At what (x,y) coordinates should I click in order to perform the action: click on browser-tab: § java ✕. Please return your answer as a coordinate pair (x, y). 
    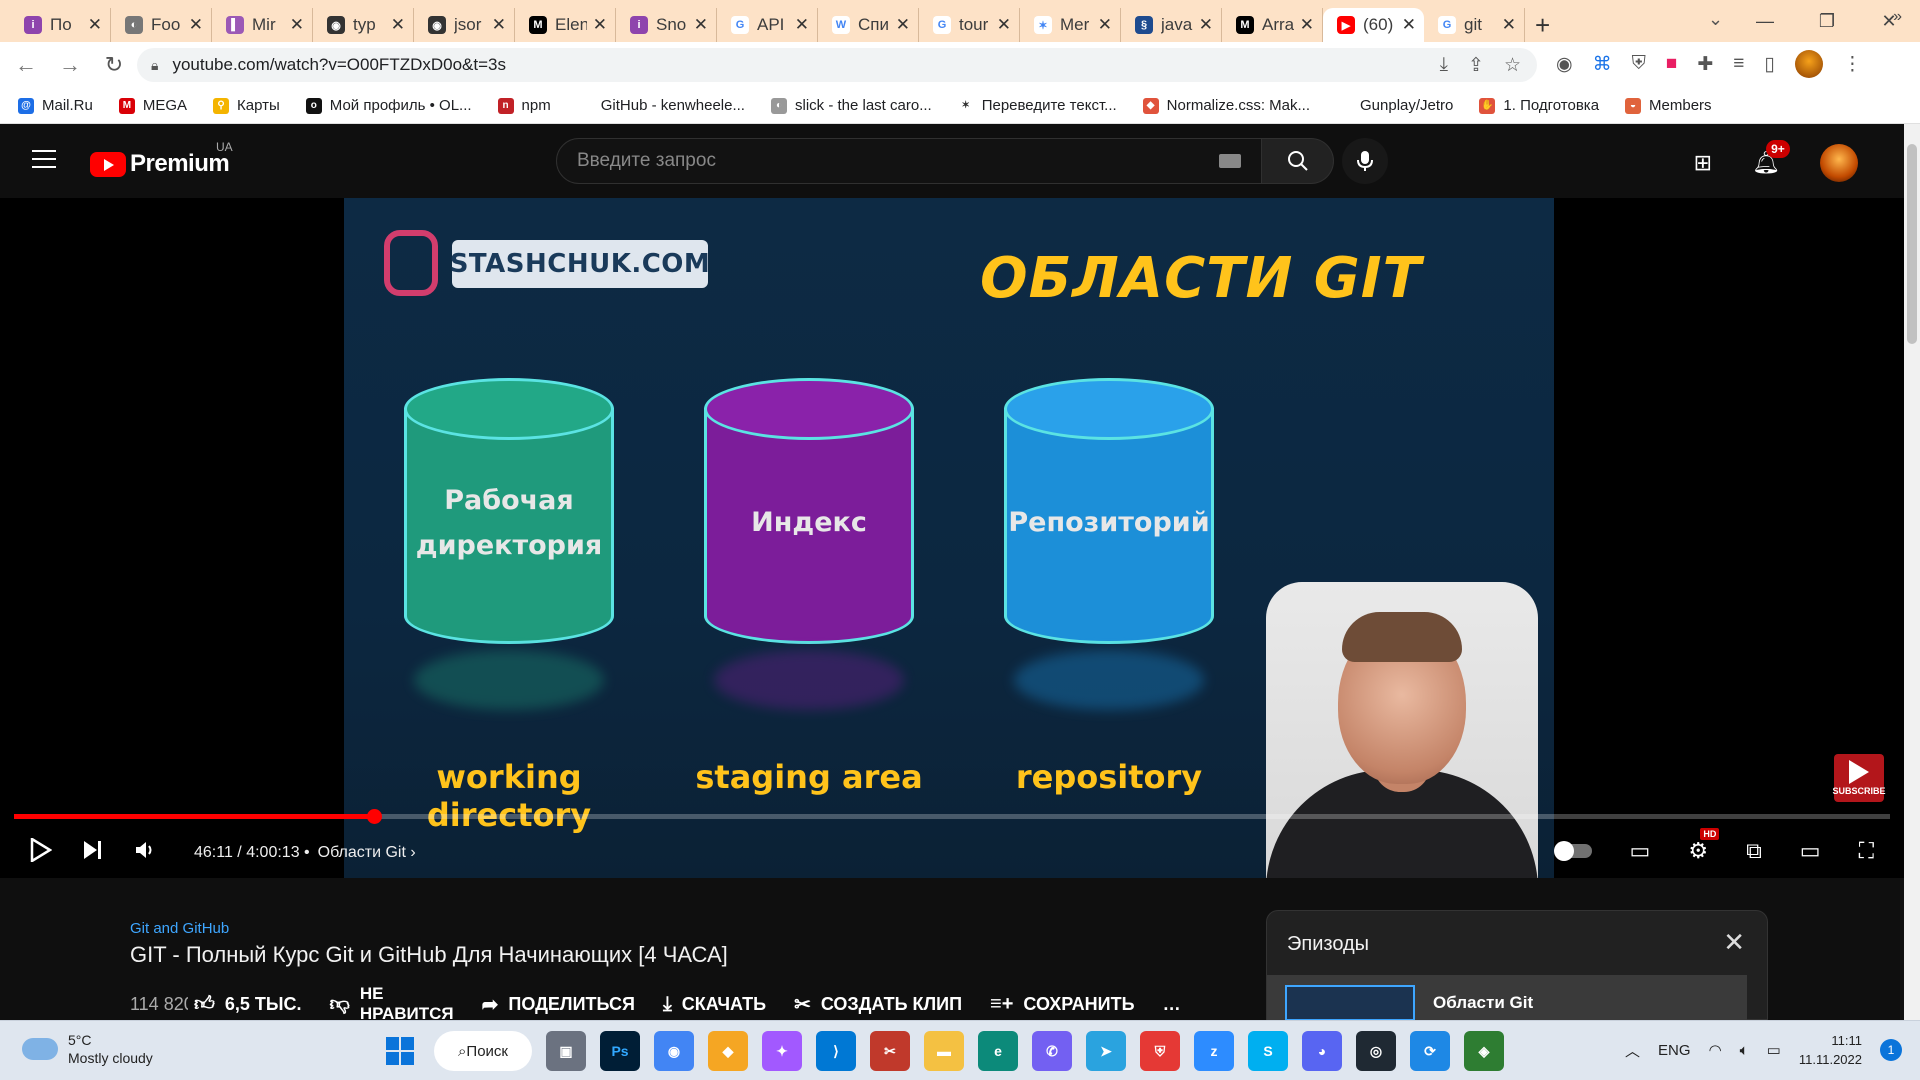
    Looking at the image, I should click on (1171, 25).